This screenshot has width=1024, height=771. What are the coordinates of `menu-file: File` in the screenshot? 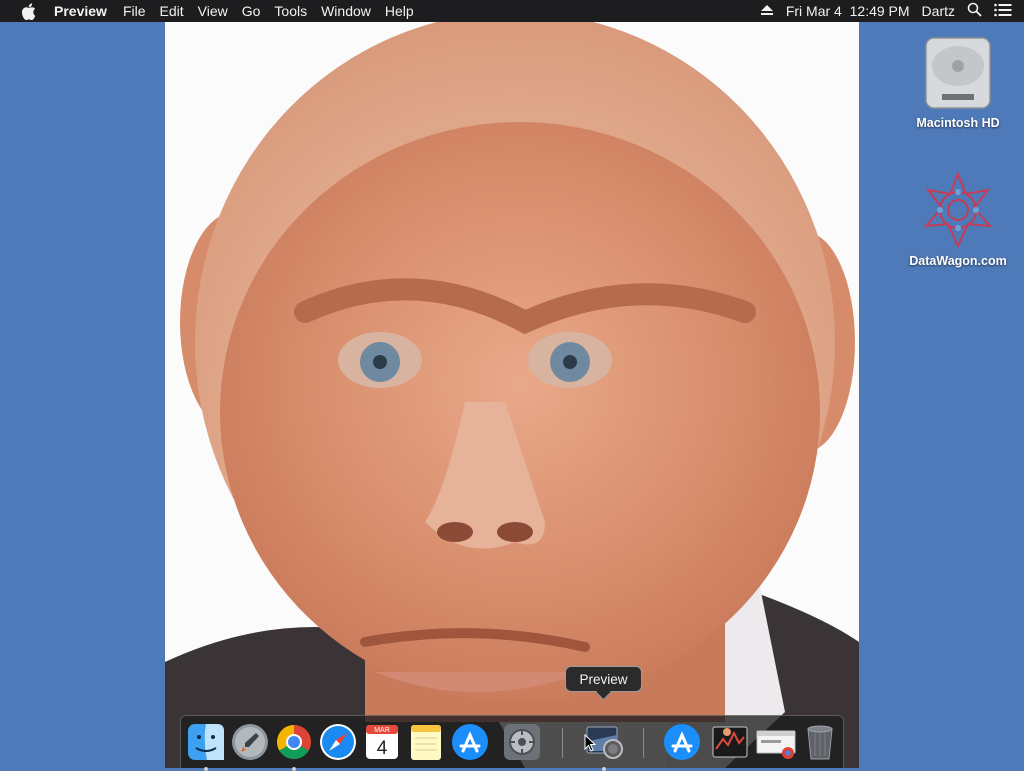 It's located at (134, 11).